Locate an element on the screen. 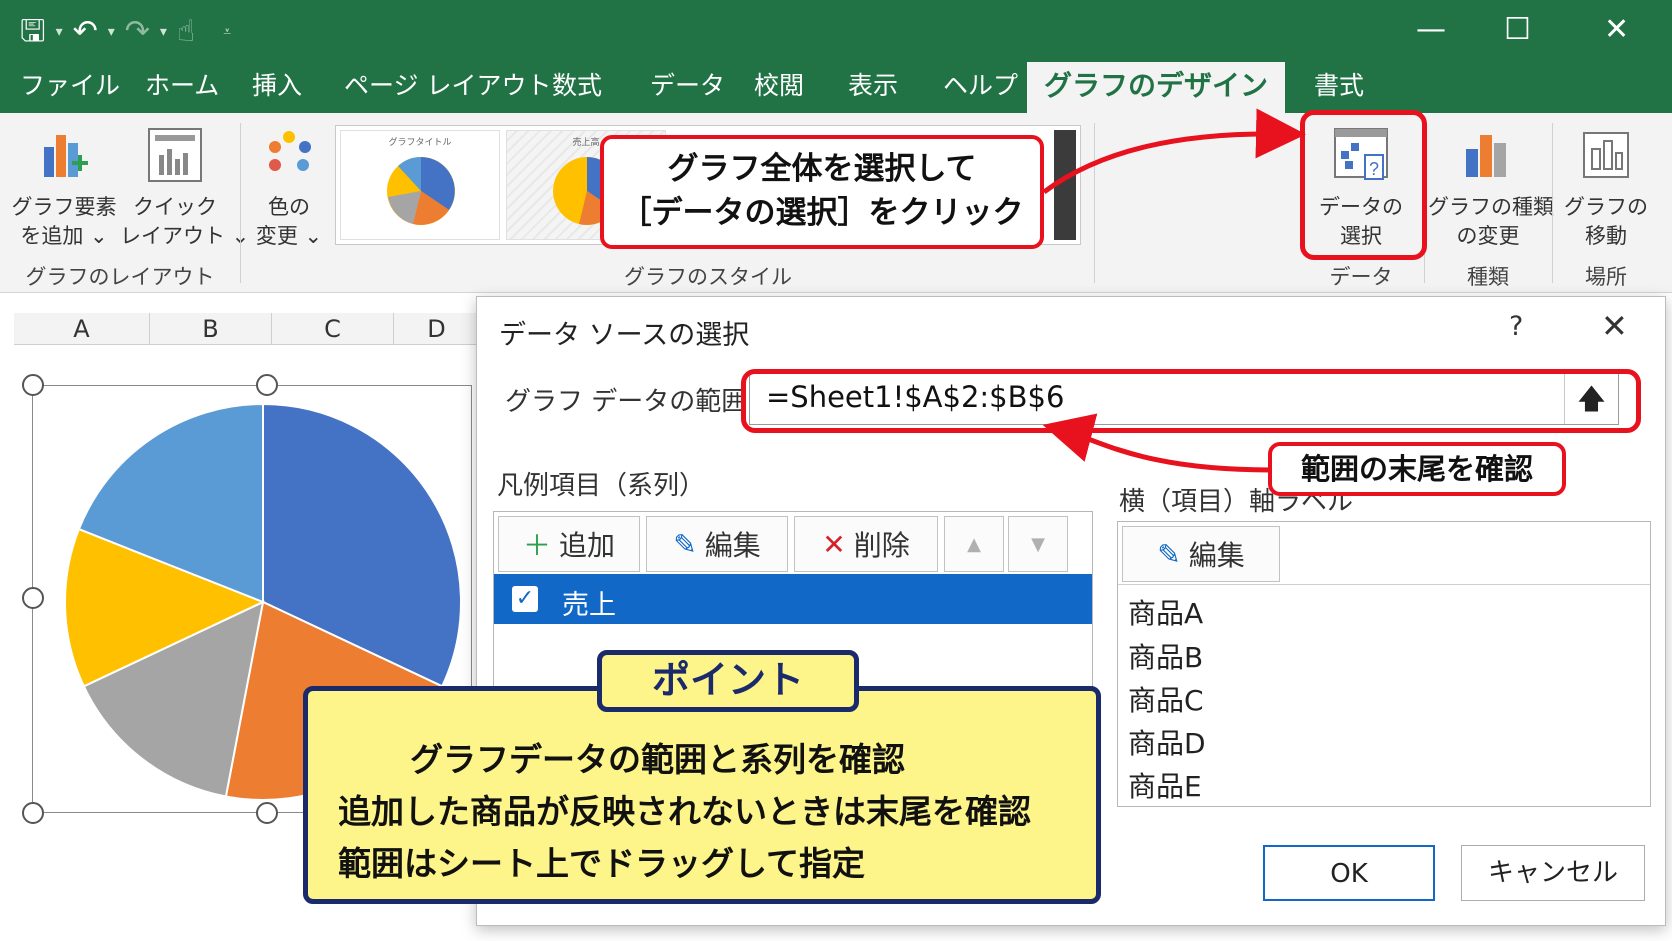  tab-help: ヘルプ is located at coordinates (980, 87).